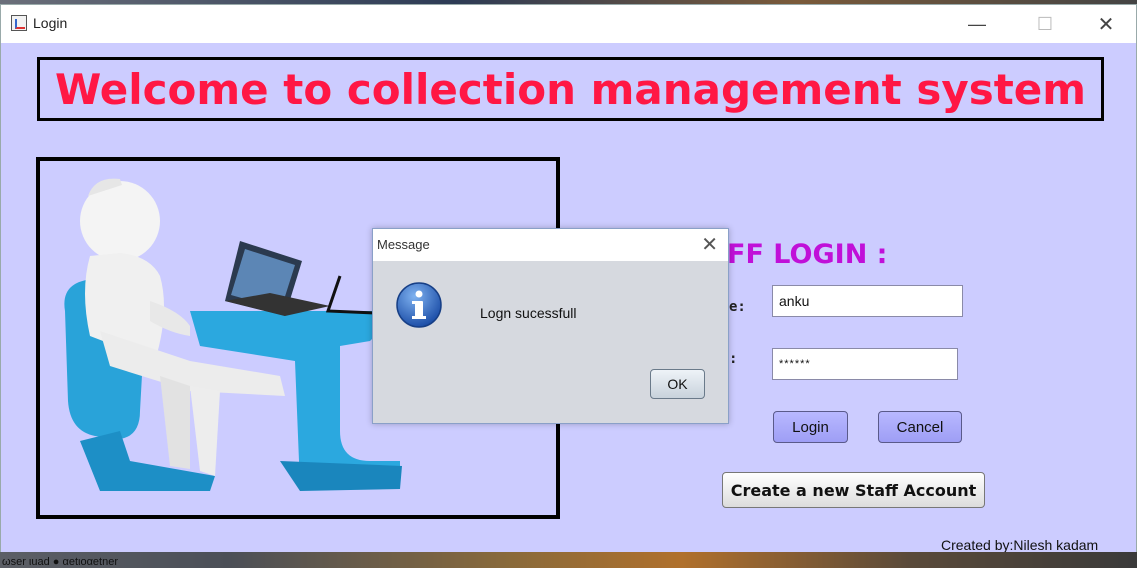 The width and height of the screenshot is (1137, 568). I want to click on minimize-button: —, so click(977, 24).